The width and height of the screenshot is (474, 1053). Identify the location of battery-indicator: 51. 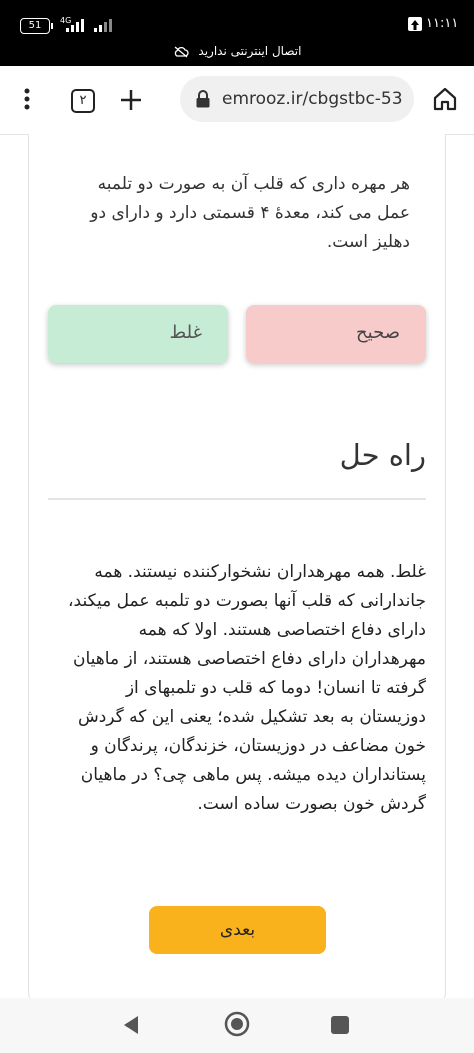
(36, 26).